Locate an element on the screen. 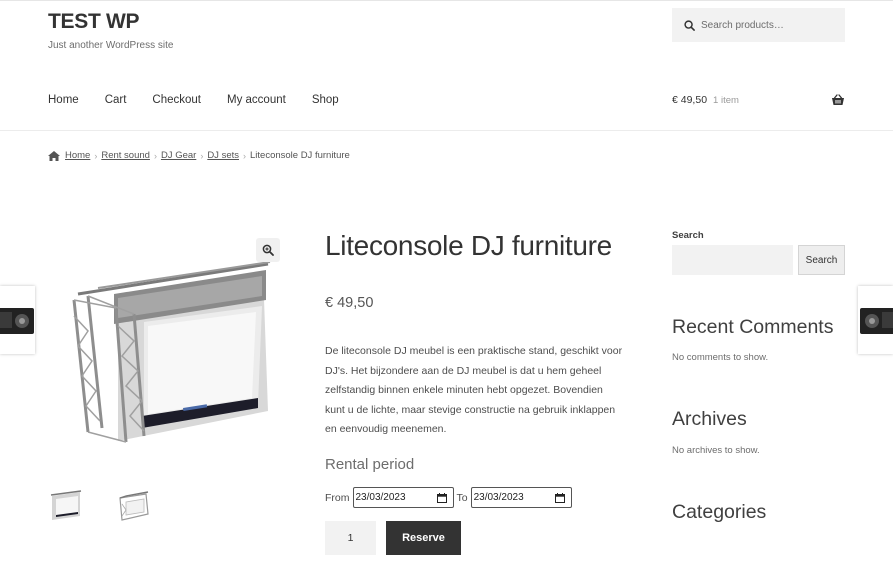 Image resolution: width=893 pixels, height=572 pixels. sidebar-search-label: Search is located at coordinates (688, 235).